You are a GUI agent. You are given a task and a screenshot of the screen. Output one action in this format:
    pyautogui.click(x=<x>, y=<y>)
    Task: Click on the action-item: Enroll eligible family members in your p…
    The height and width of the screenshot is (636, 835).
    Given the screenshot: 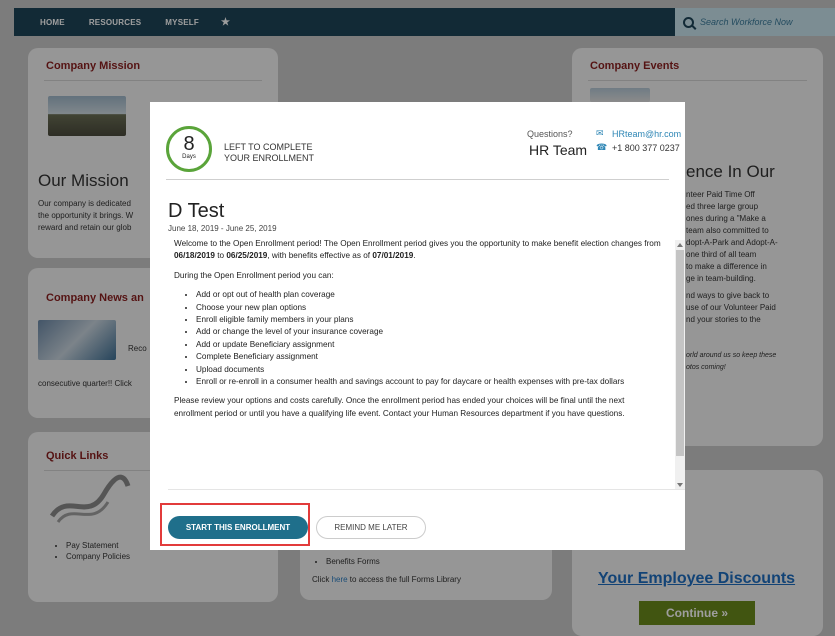 What is the action you would take?
    pyautogui.click(x=429, y=320)
    